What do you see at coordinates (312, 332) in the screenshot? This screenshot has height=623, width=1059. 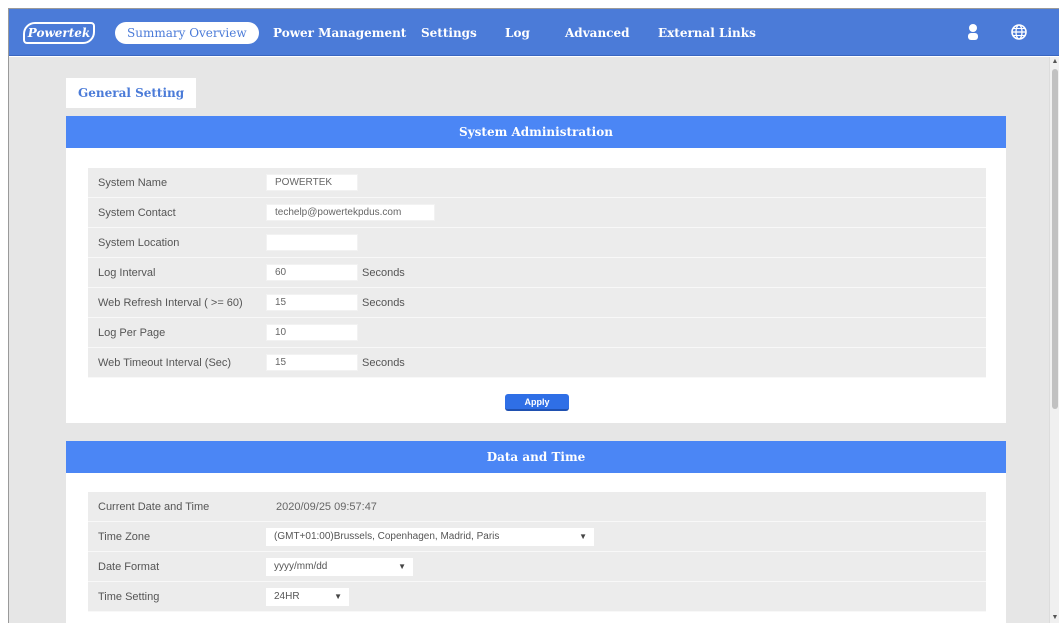 I see `log-per-page-input: 10` at bounding box center [312, 332].